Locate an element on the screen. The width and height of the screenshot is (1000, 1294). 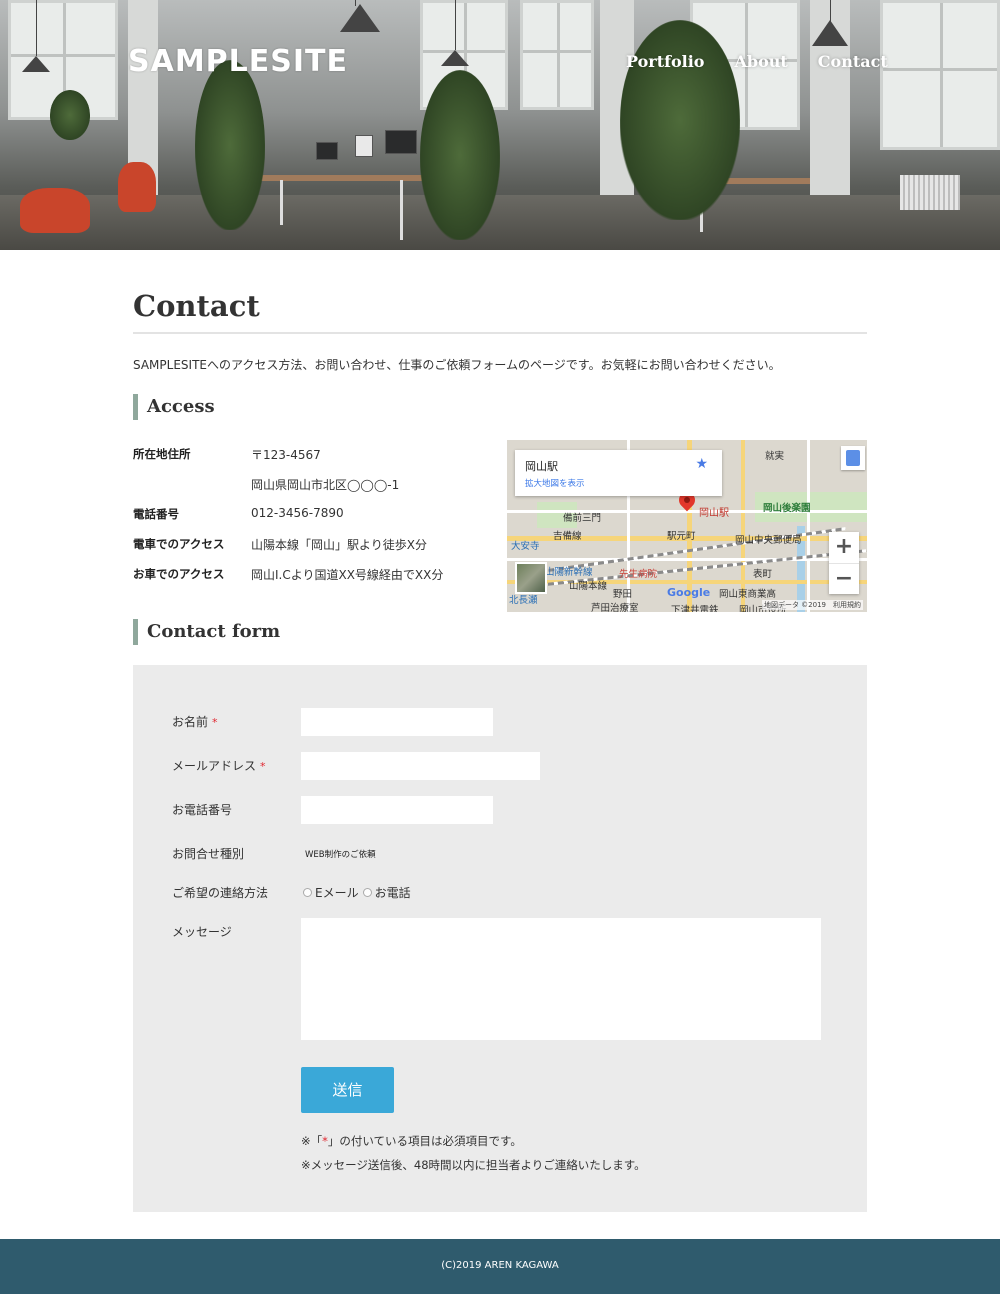
access-key: お車でのアクセス is located at coordinates (179, 574).